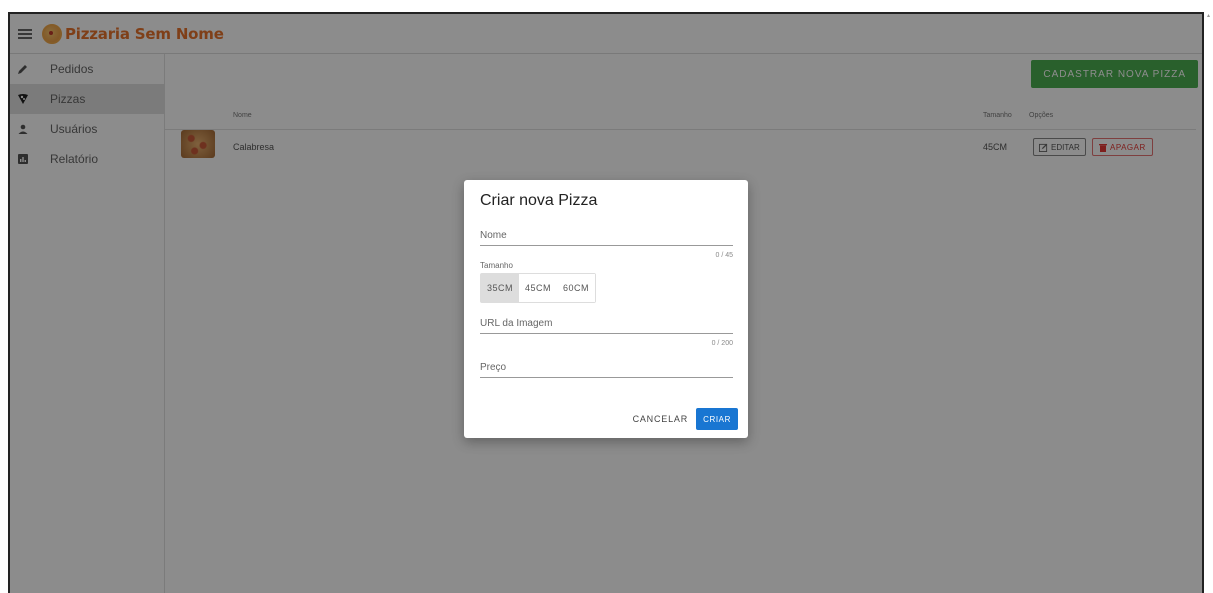  I want to click on size-toggle-group: 35CM 45CM 60CM, so click(538, 288).